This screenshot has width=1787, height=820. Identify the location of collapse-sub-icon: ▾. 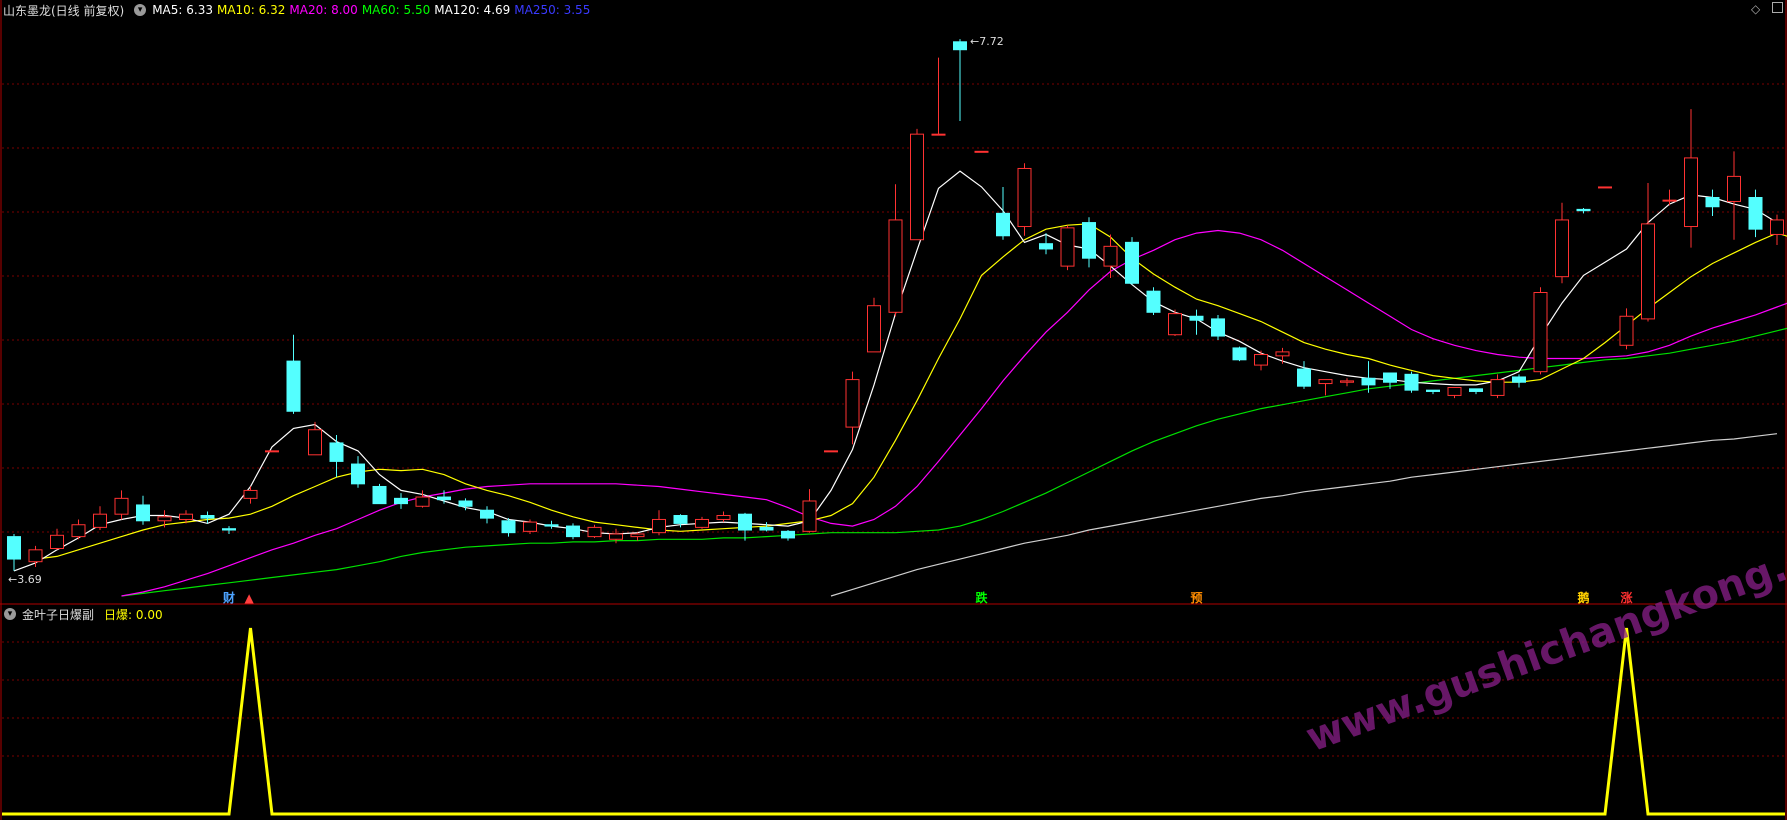
(10, 614).